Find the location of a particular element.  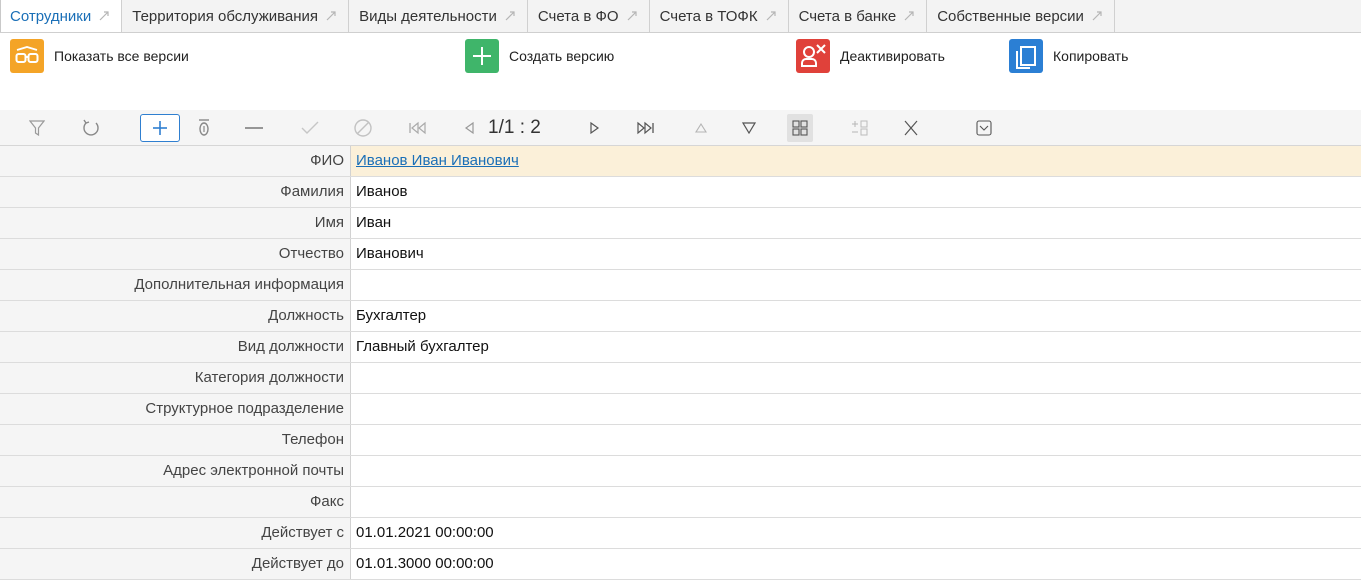

dropdown-menu-icon is located at coordinates (984, 128).